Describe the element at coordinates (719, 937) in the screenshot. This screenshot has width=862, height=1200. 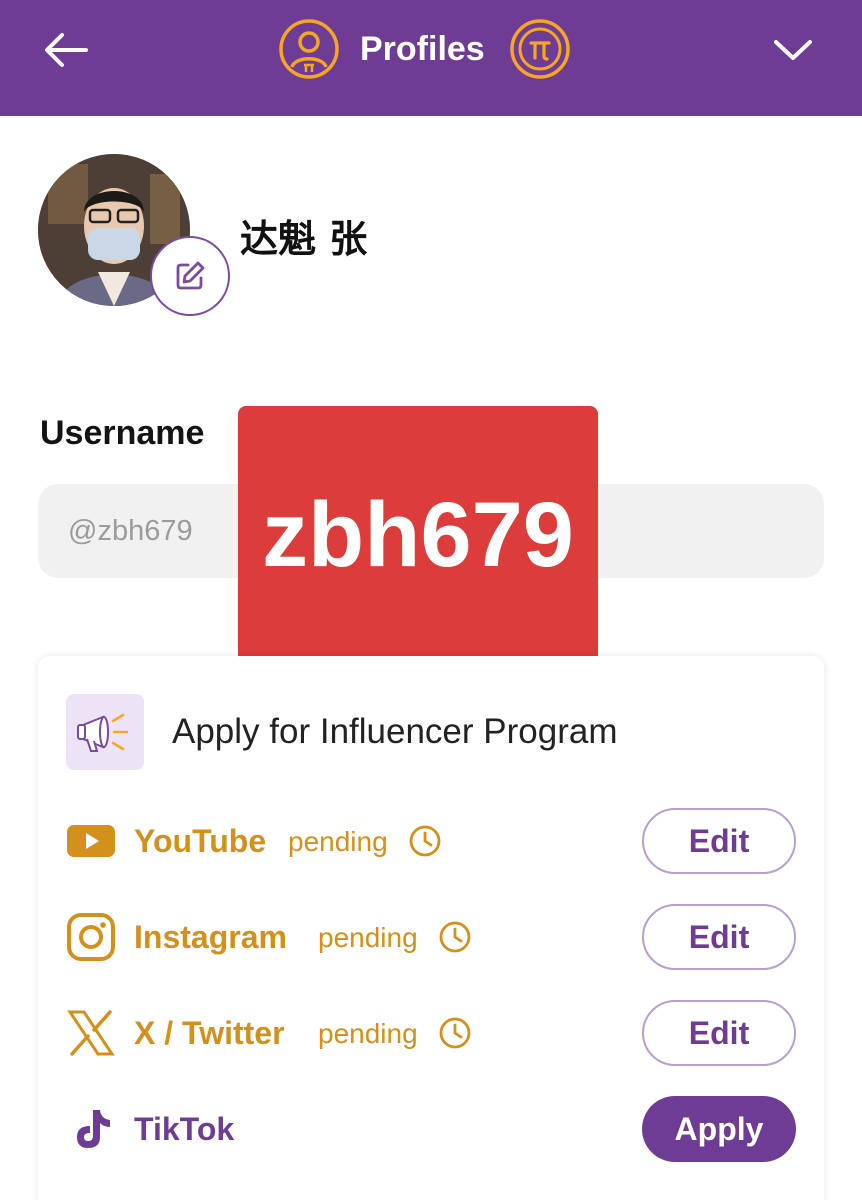
I see `edit-instagram-button: Edit` at that location.